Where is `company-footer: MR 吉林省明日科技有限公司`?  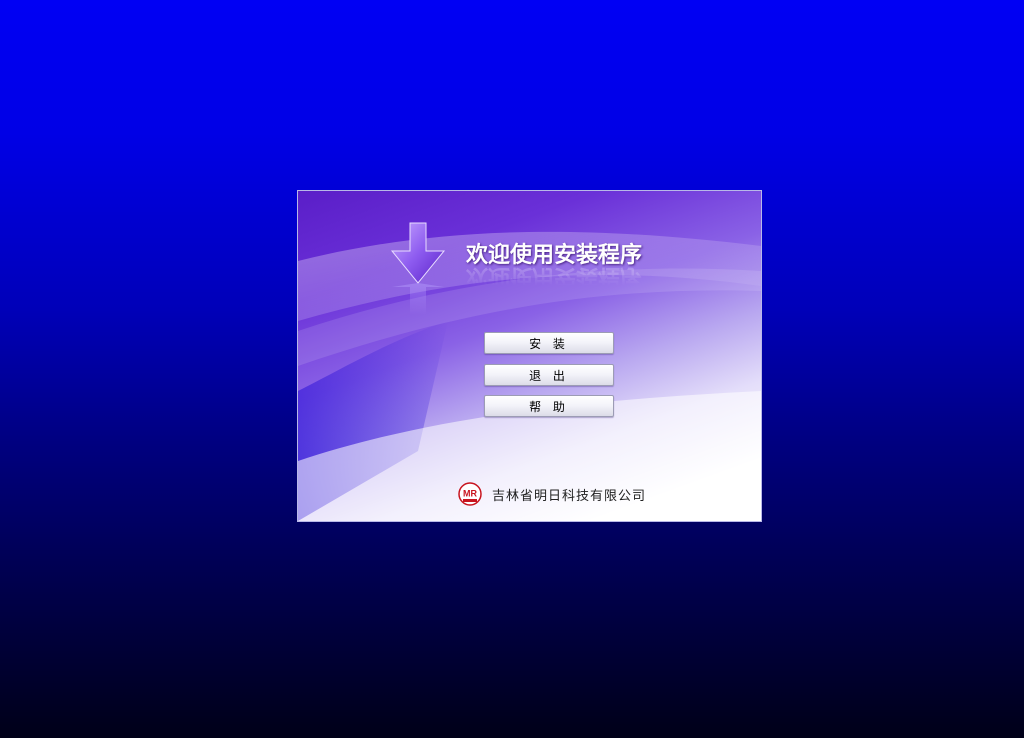
company-footer: MR 吉林省明日科技有限公司 is located at coordinates (552, 494).